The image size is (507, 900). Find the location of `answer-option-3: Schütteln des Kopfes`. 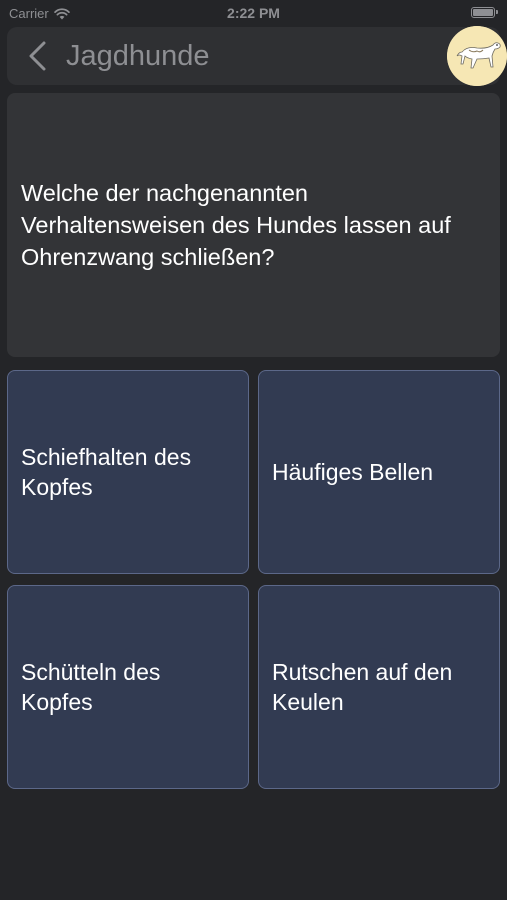

answer-option-3: Schütteln des Kopfes is located at coordinates (128, 687).